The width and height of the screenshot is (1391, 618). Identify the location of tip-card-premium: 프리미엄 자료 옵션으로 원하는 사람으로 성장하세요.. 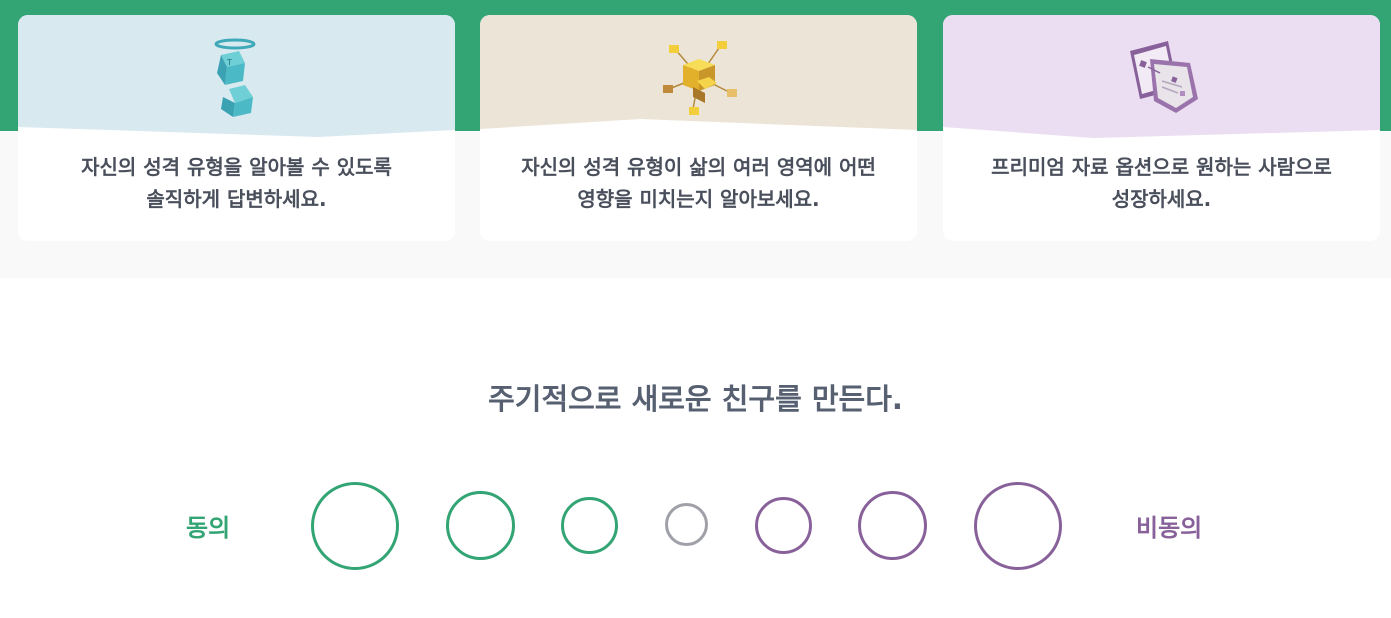
(1161, 128).